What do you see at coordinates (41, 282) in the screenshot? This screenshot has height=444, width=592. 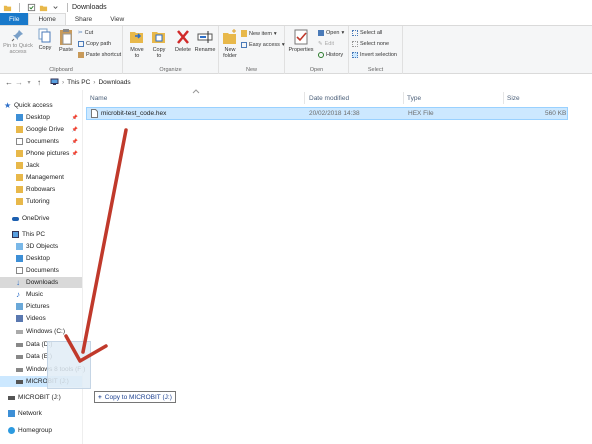 I see `nav-downloads: ↓ Downloads` at bounding box center [41, 282].